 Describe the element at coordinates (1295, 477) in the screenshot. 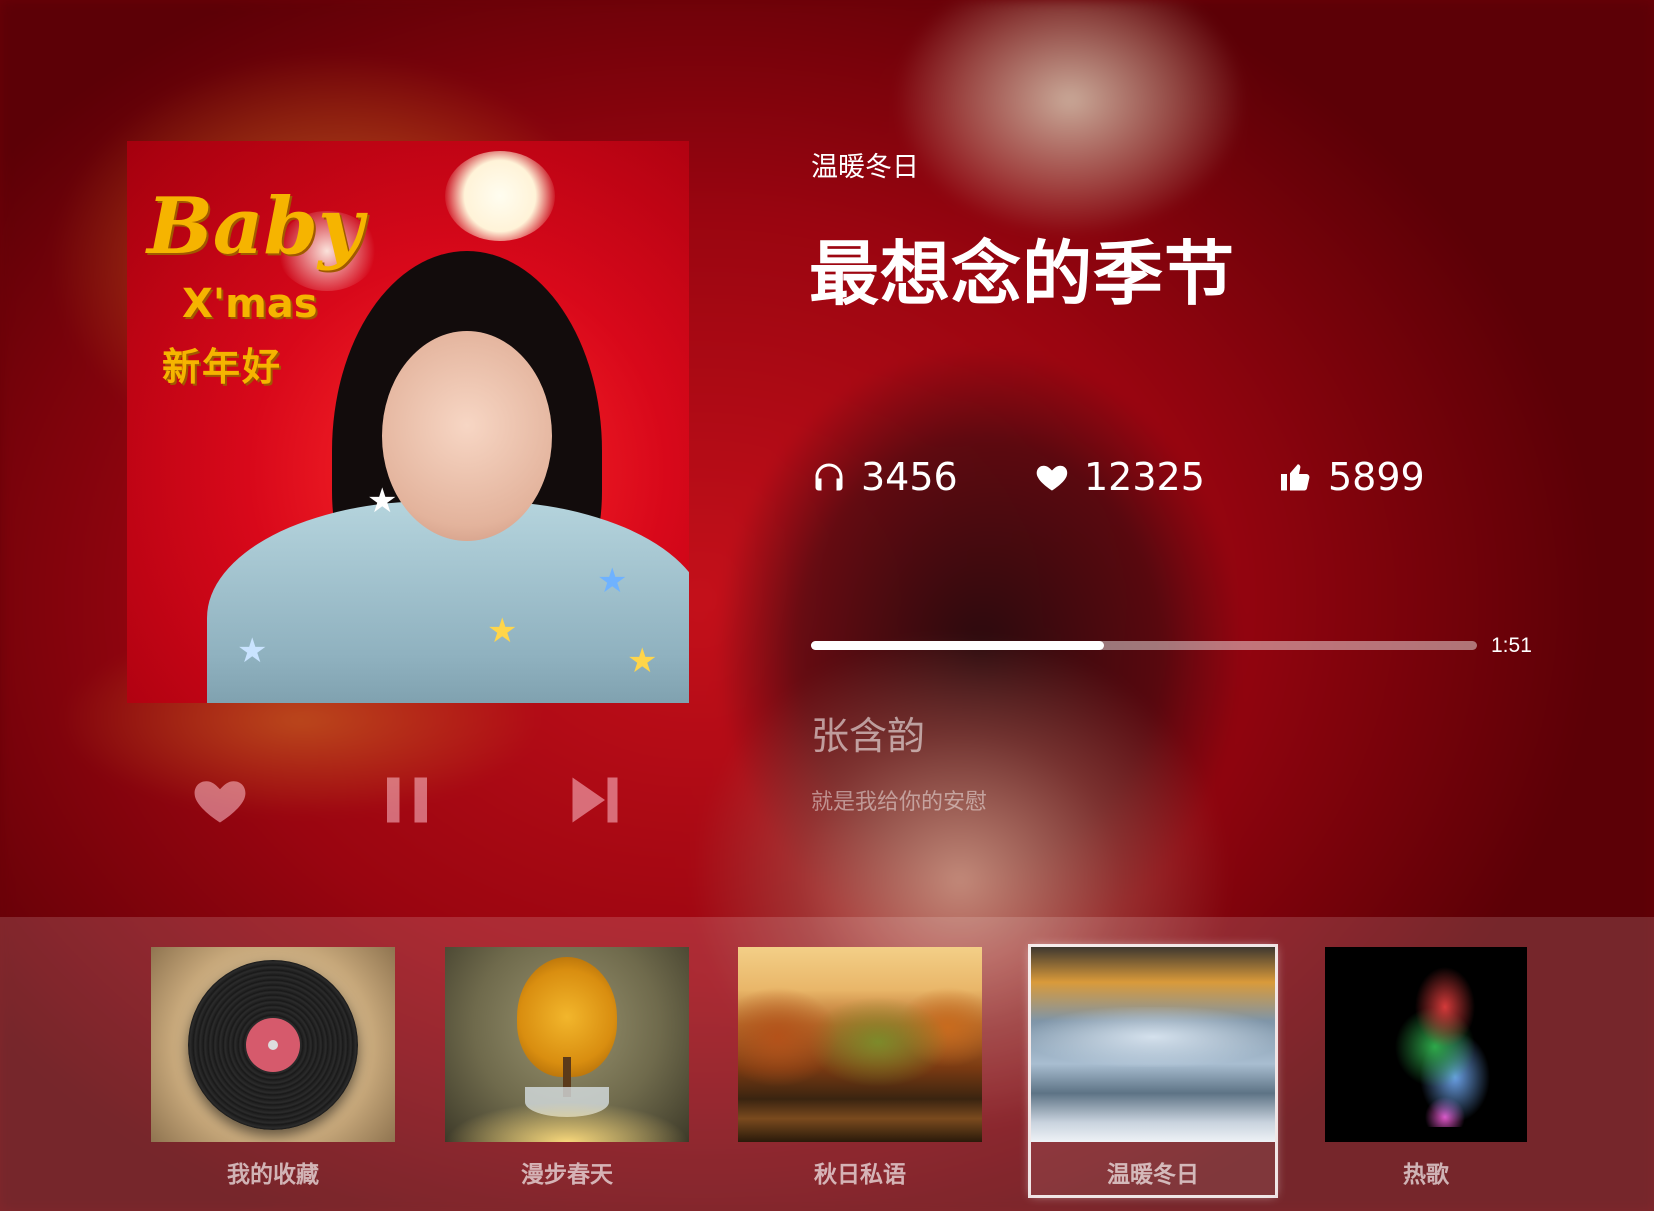

I see `thumbs-up-icon` at that location.